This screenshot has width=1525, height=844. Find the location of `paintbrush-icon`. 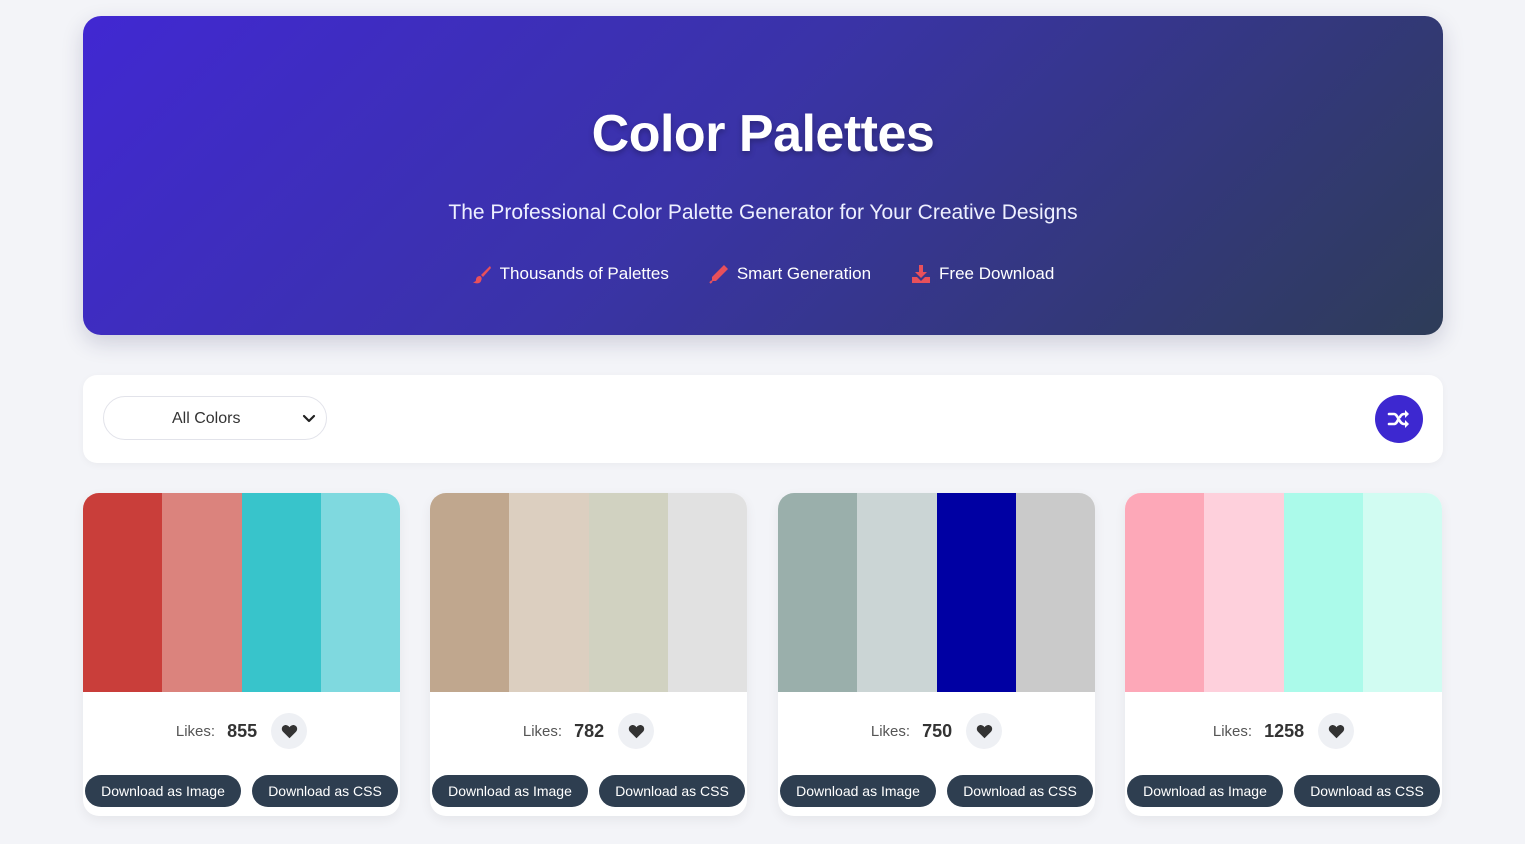

paintbrush-icon is located at coordinates (481, 275).